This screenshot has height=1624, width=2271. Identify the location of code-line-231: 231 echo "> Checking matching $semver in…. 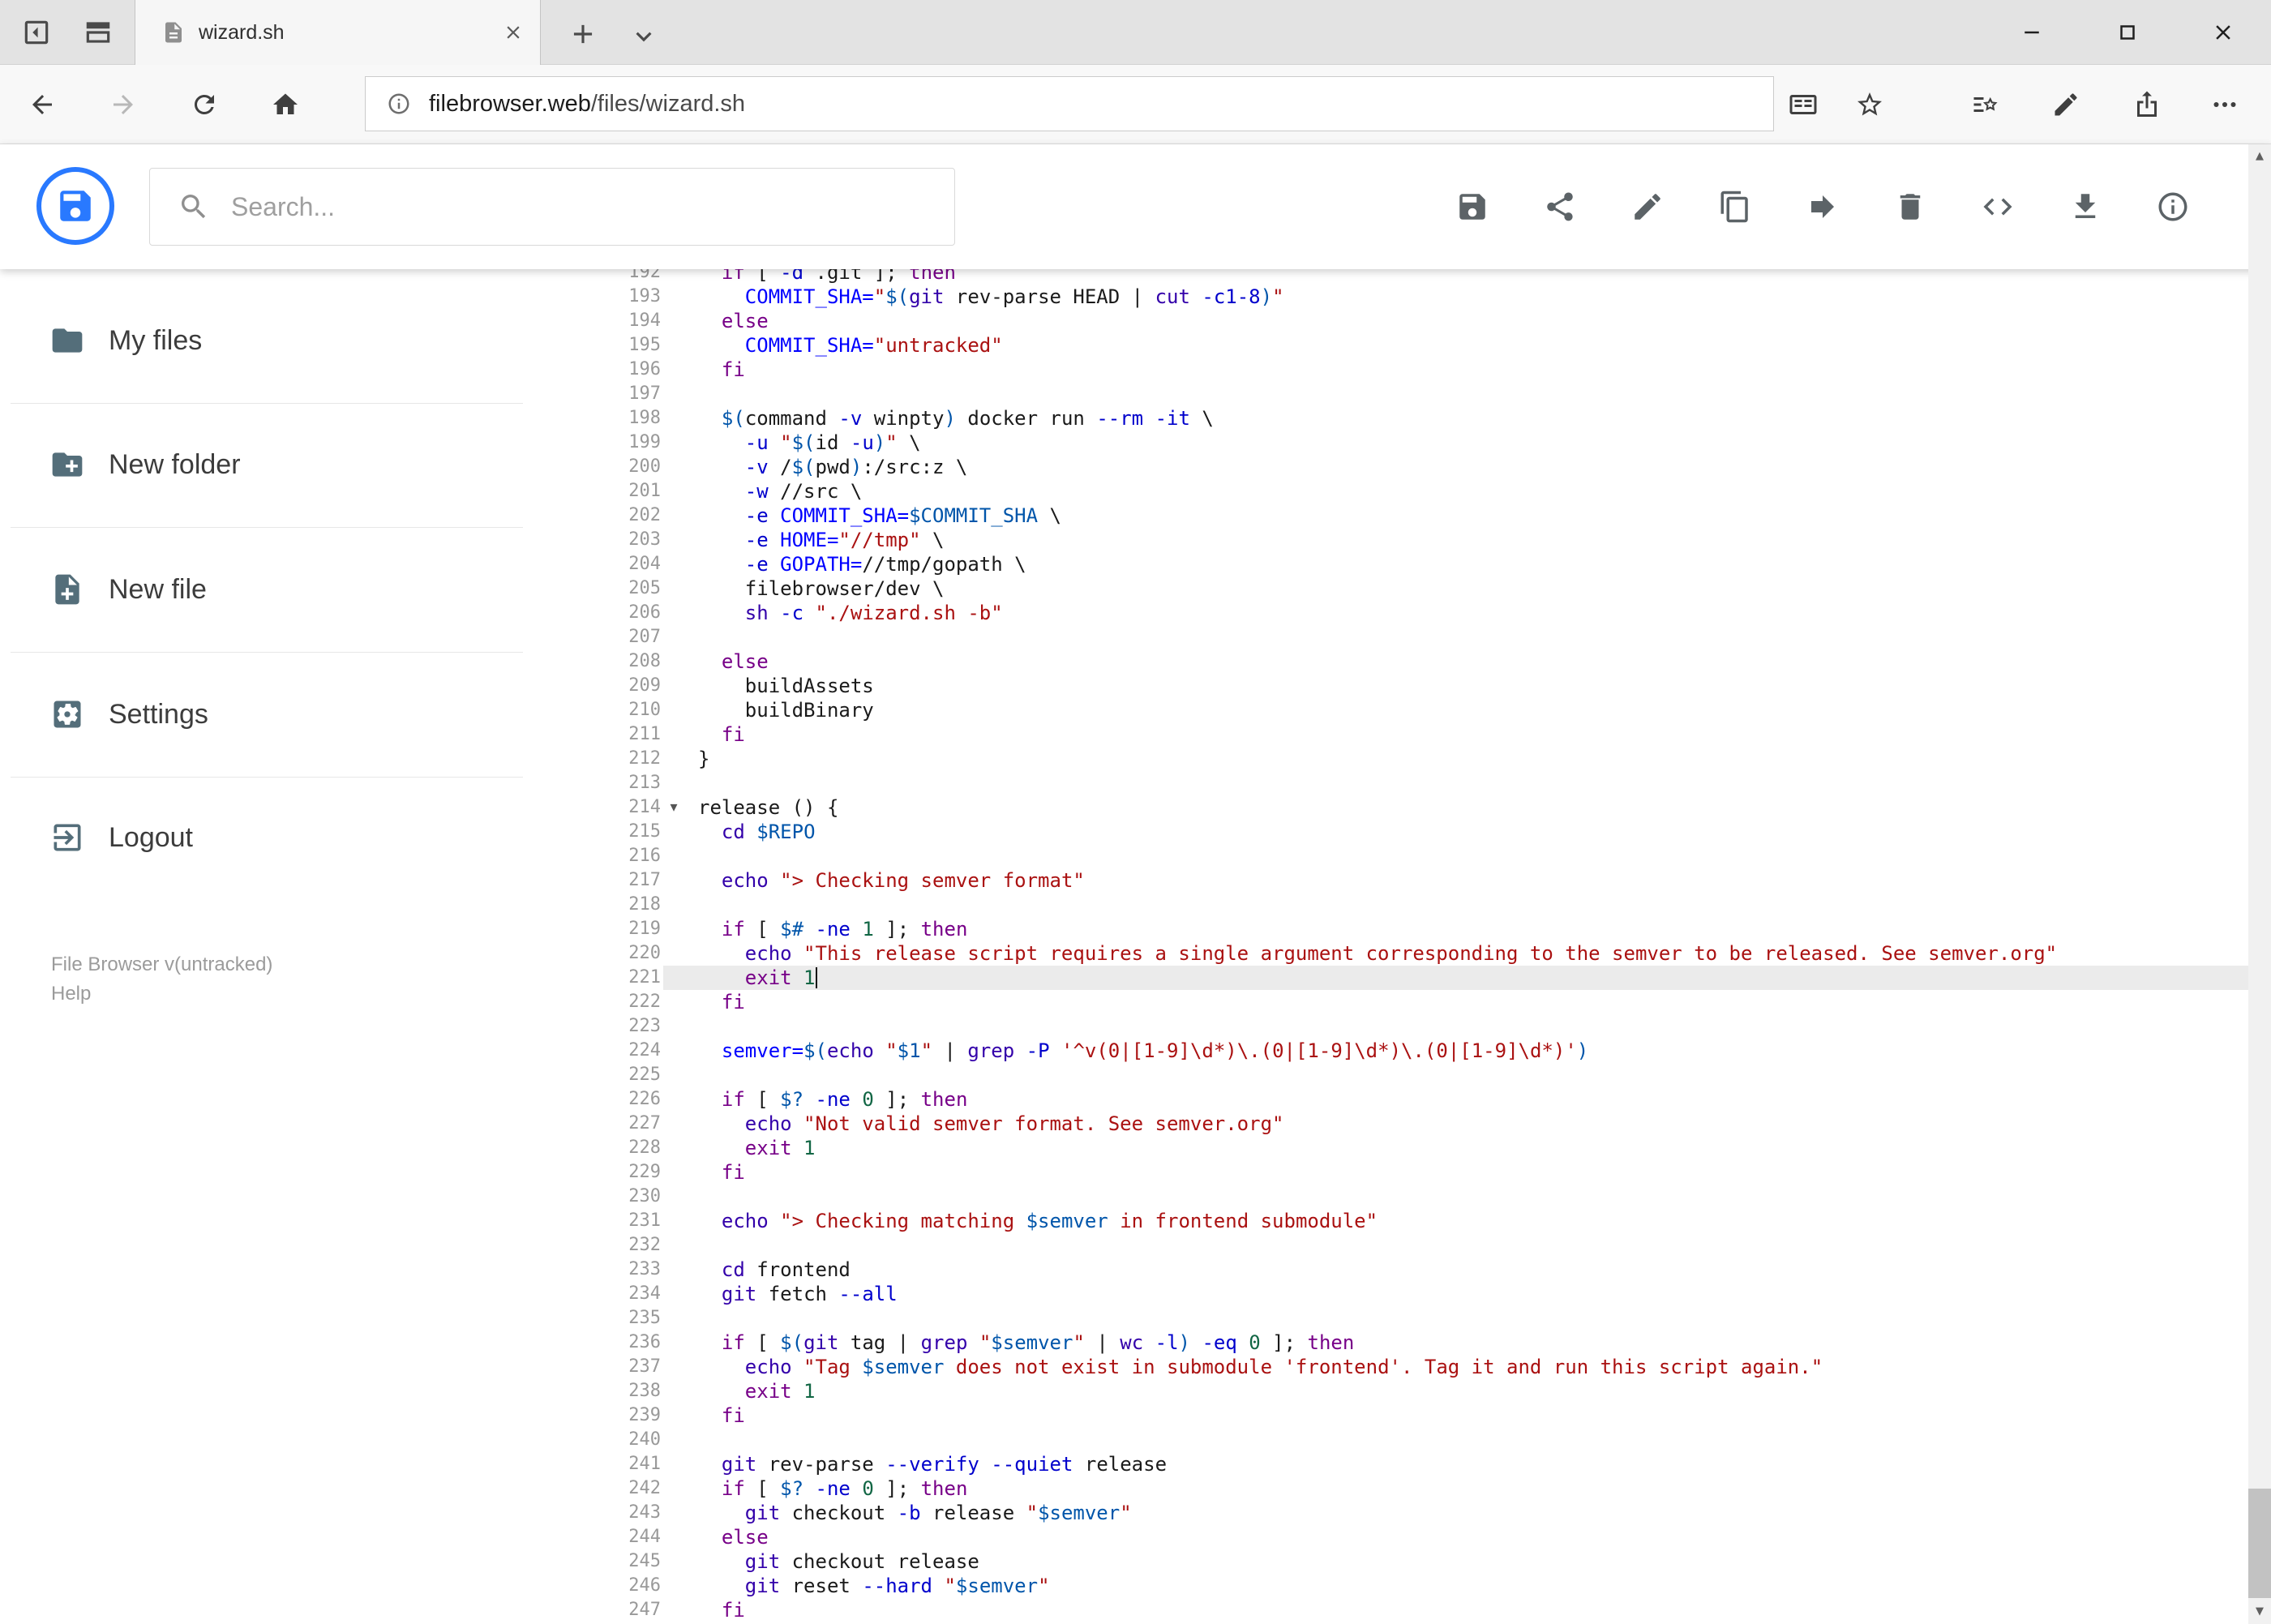
(1415, 1221).